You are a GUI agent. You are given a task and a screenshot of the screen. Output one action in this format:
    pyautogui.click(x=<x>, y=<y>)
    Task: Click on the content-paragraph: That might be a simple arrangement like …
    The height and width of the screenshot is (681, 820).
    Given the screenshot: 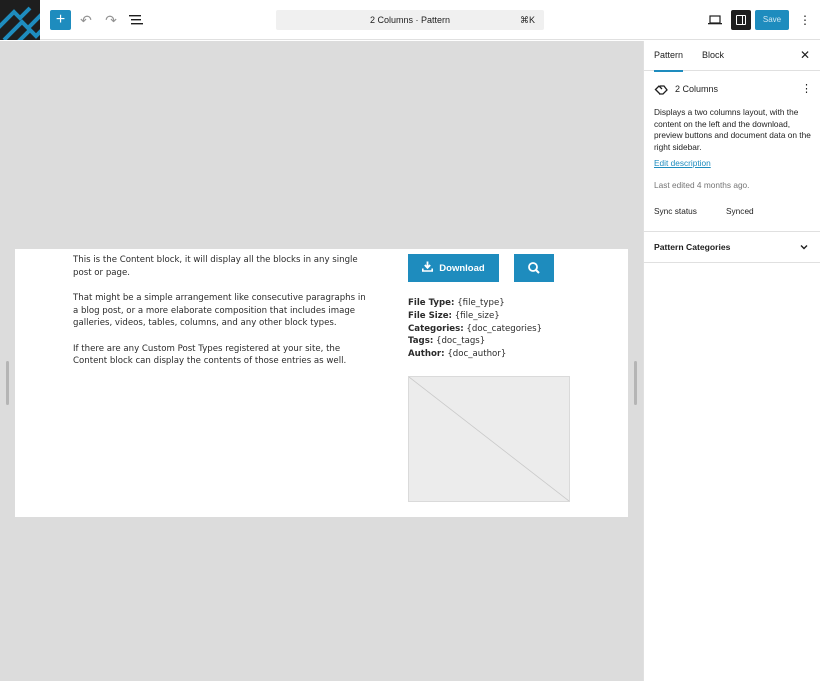 What is the action you would take?
    pyautogui.click(x=219, y=310)
    